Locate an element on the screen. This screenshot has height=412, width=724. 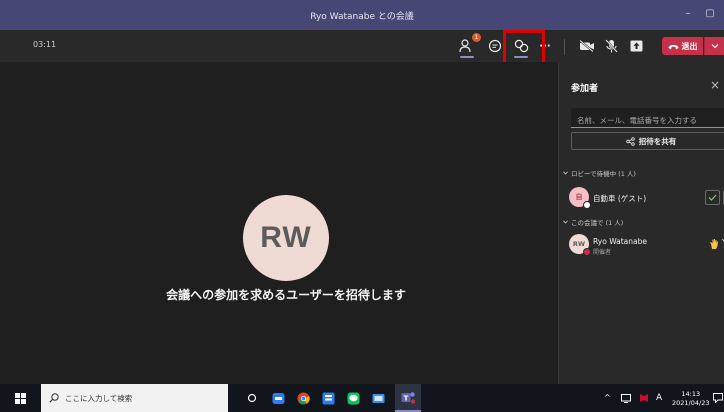
meeting-participant-row: RW Ryo Watanabe 開催者 is located at coordinates (646, 245).